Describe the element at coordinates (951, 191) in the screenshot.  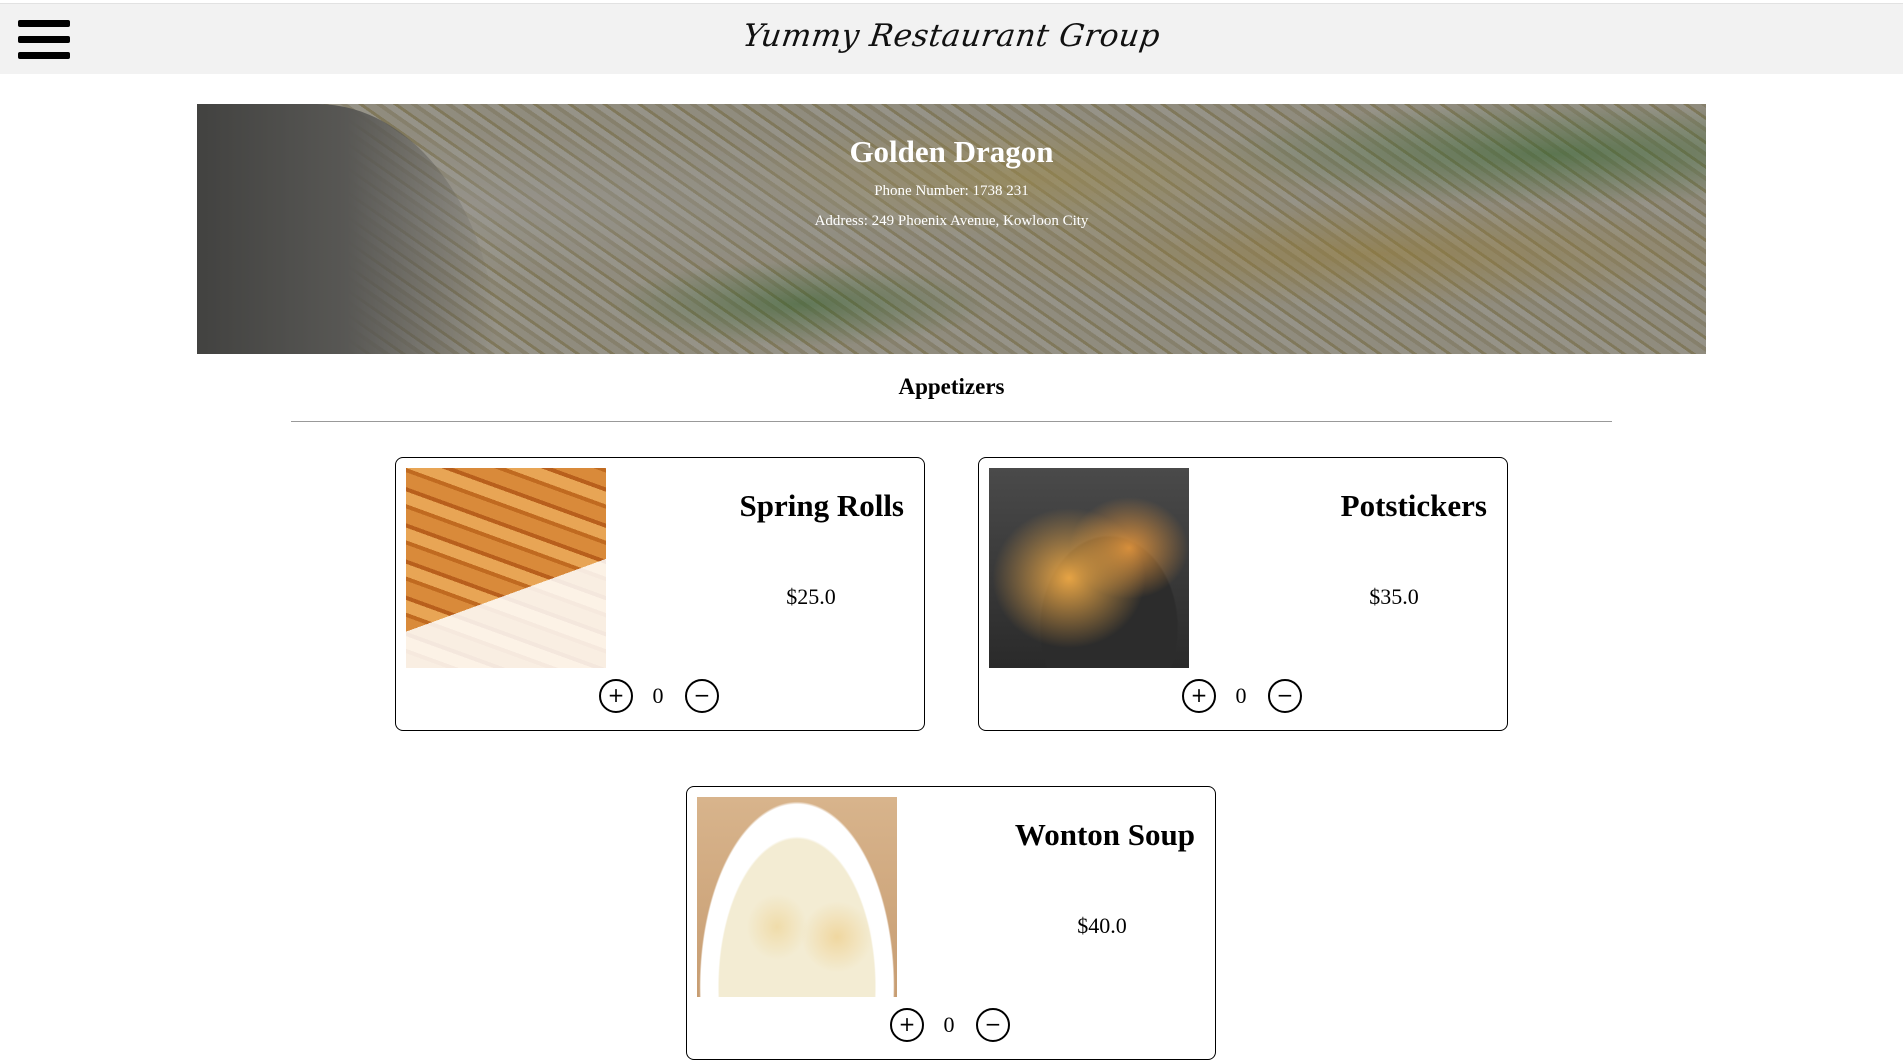
I see `restaurant-phone: Phone Number: 1738 231` at that location.